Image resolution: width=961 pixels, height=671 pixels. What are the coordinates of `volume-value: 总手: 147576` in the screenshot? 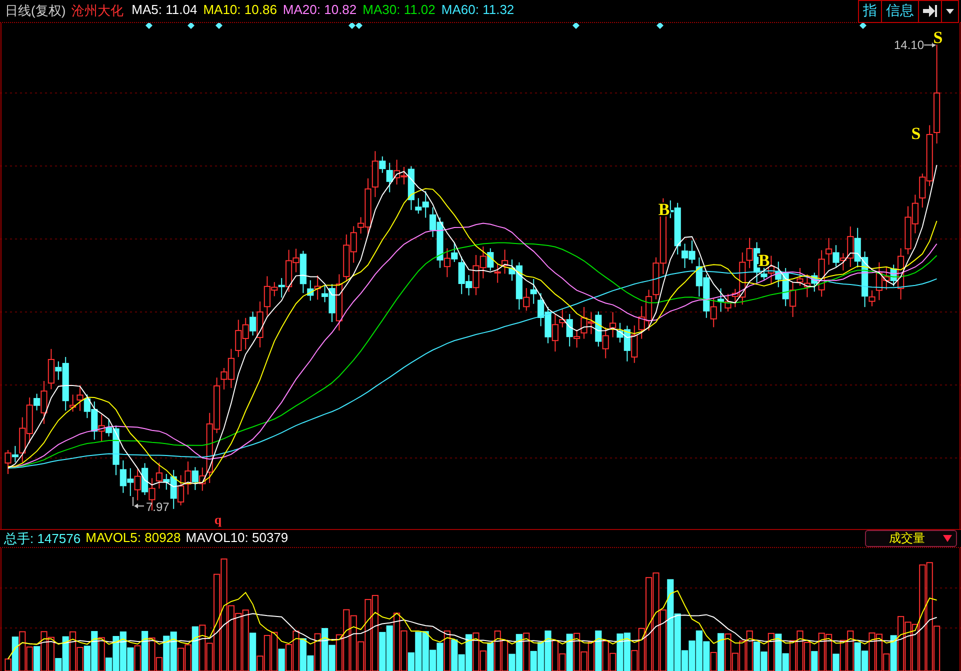 It's located at (42, 539).